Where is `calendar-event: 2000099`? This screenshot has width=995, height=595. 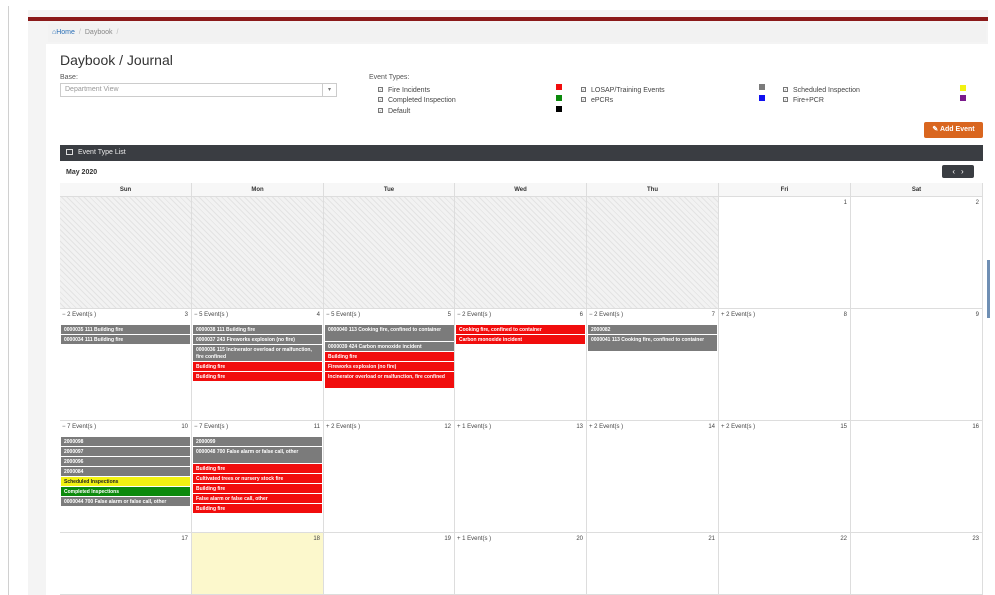
calendar-event: 2000099 is located at coordinates (257, 442).